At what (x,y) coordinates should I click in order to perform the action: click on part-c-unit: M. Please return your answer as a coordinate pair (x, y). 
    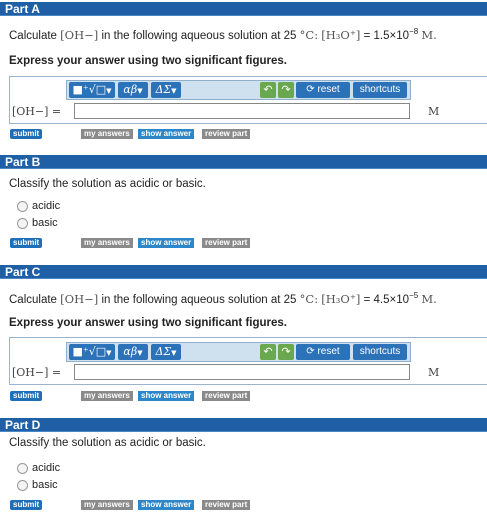
    Looking at the image, I should click on (434, 372).